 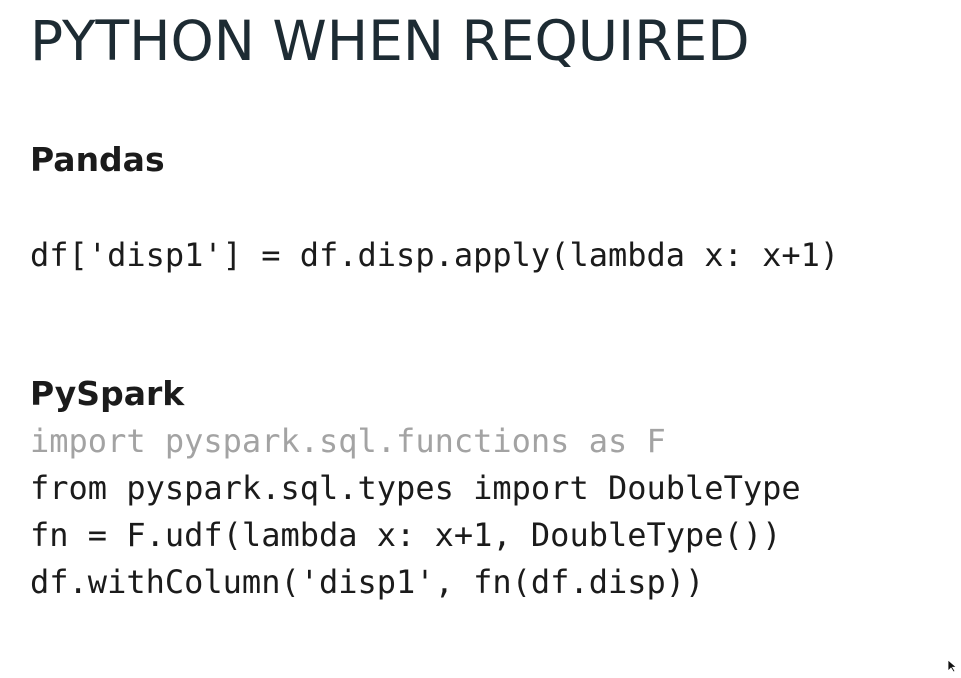 I want to click on pyspark-code-line-udf: fn = F.udf(lambda x: x+1, DoubleType()), so click(x=406, y=535).